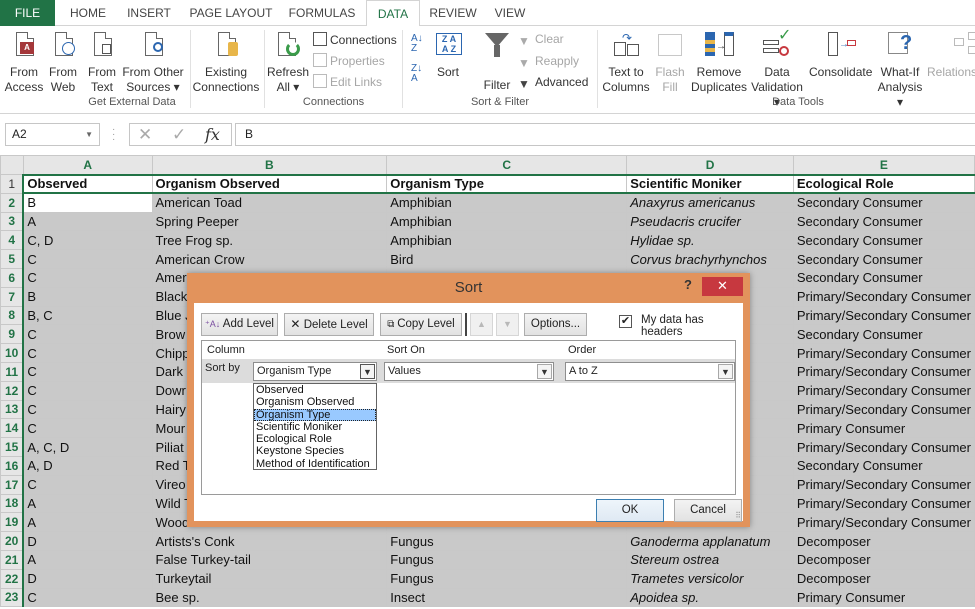 The width and height of the screenshot is (975, 609). I want to click on row-header: 9, so click(12, 334).